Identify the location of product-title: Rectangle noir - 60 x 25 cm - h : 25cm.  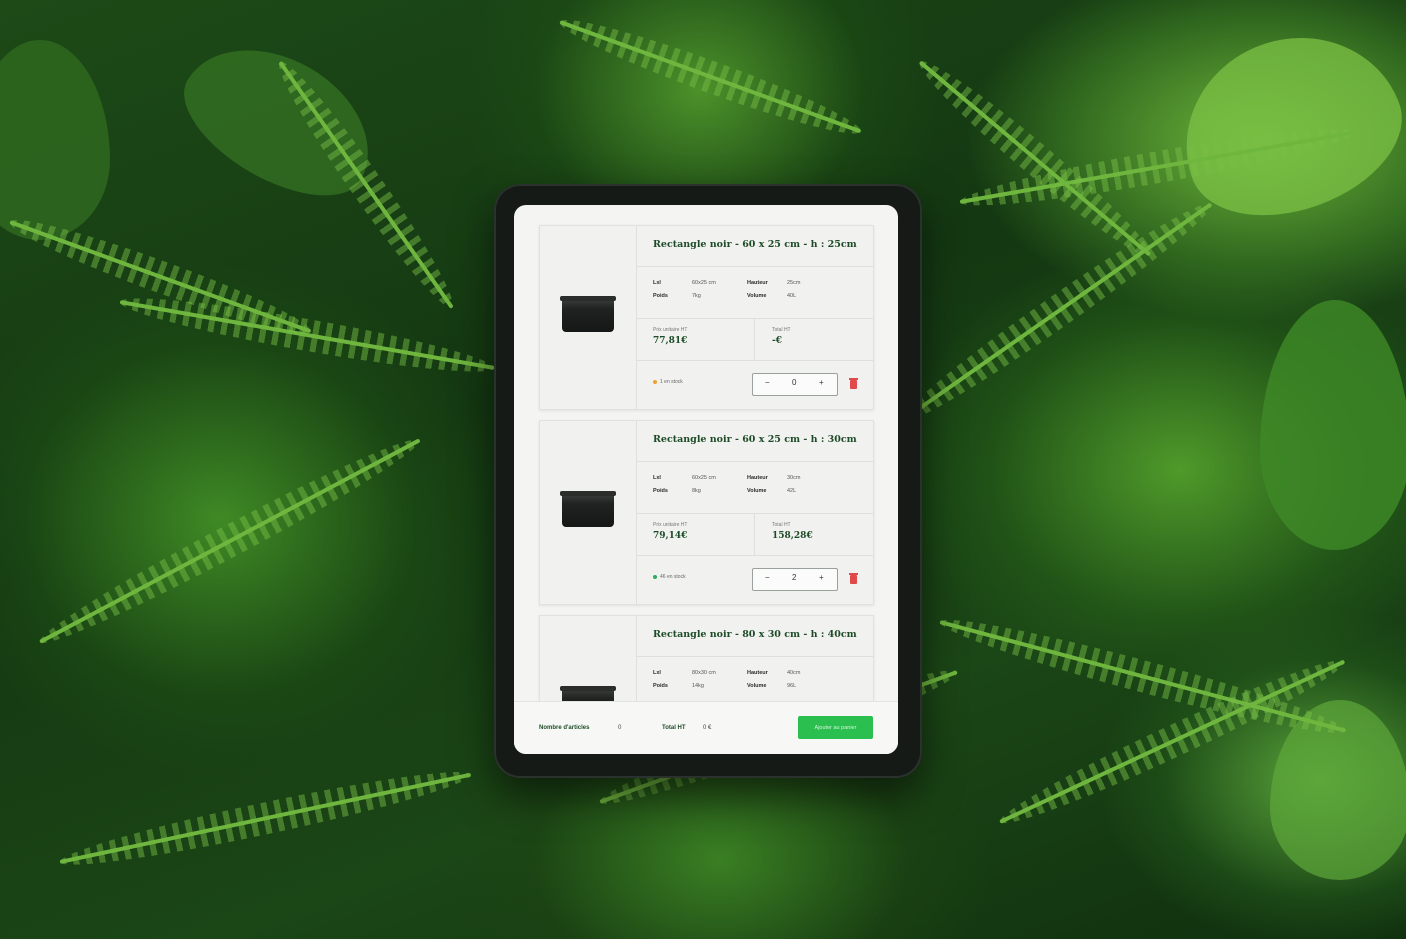
(755, 244).